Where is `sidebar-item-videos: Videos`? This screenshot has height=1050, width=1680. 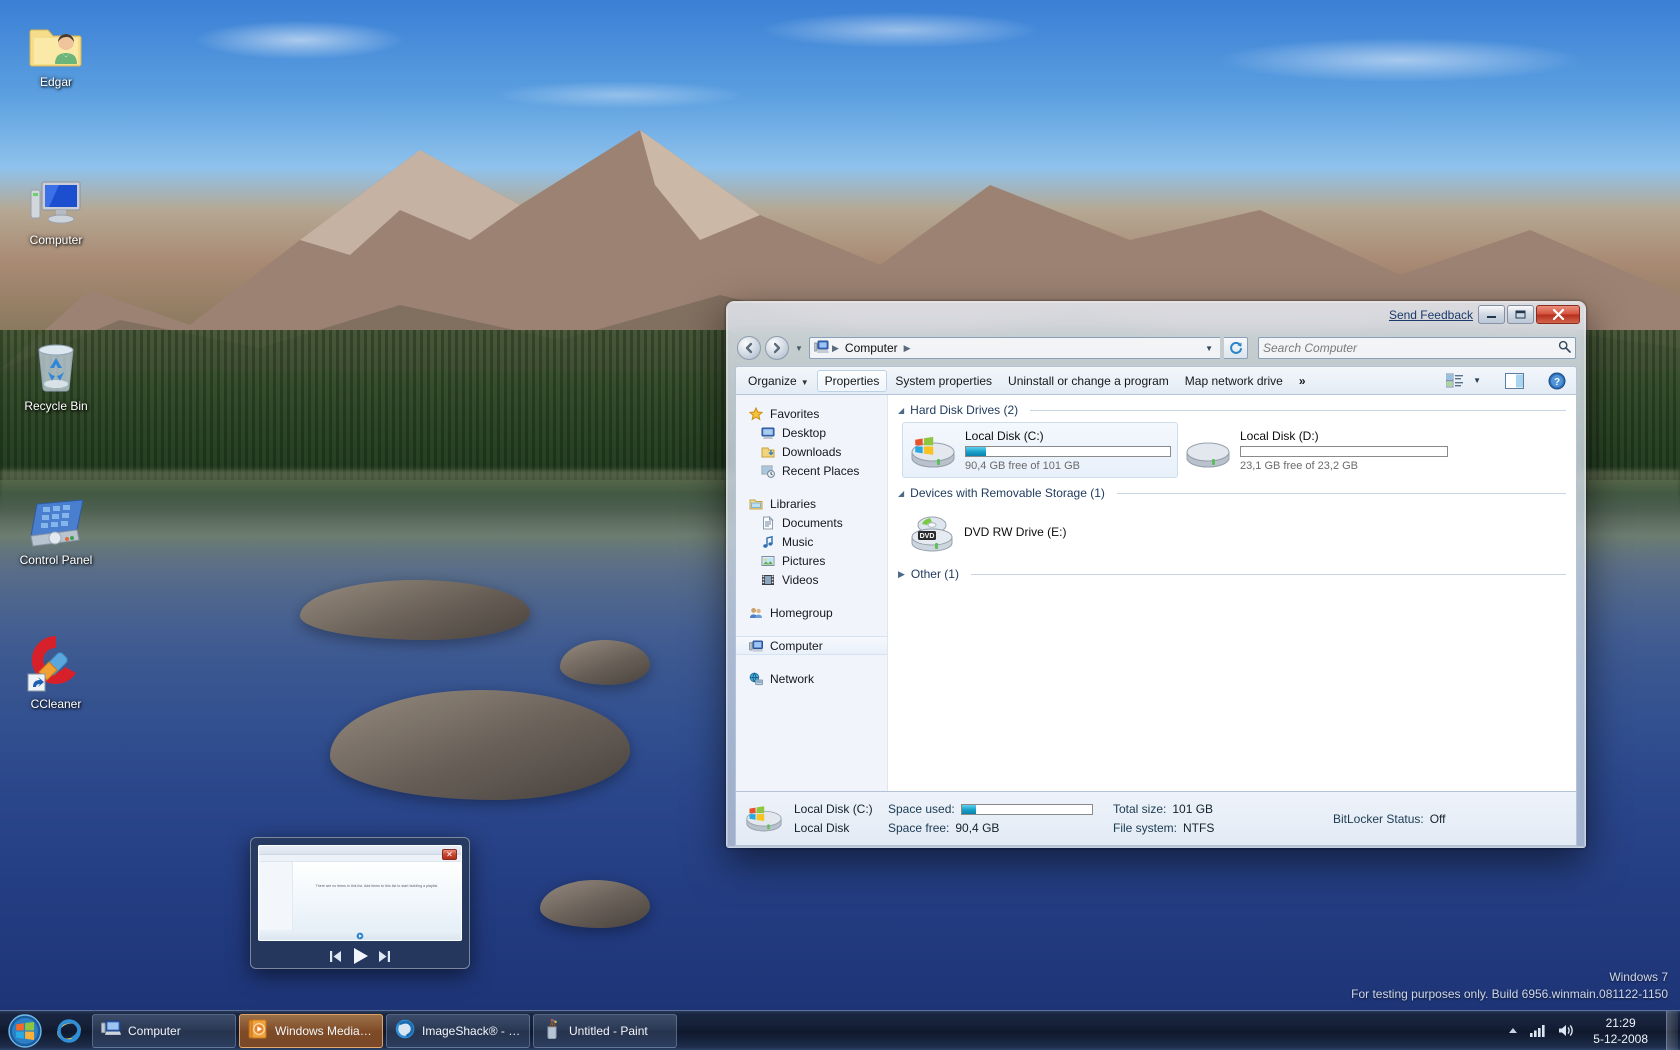
sidebar-item-videos: Videos is located at coordinates (811, 579).